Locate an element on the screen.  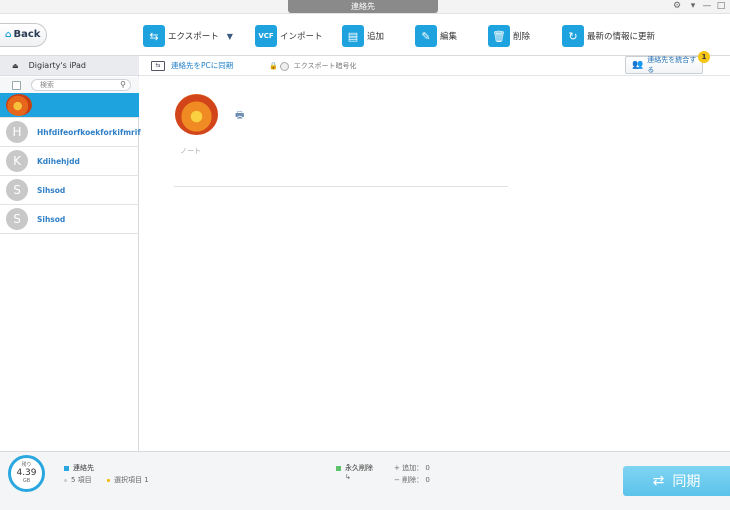
window-title: 連絡先 is located at coordinates (363, 6).